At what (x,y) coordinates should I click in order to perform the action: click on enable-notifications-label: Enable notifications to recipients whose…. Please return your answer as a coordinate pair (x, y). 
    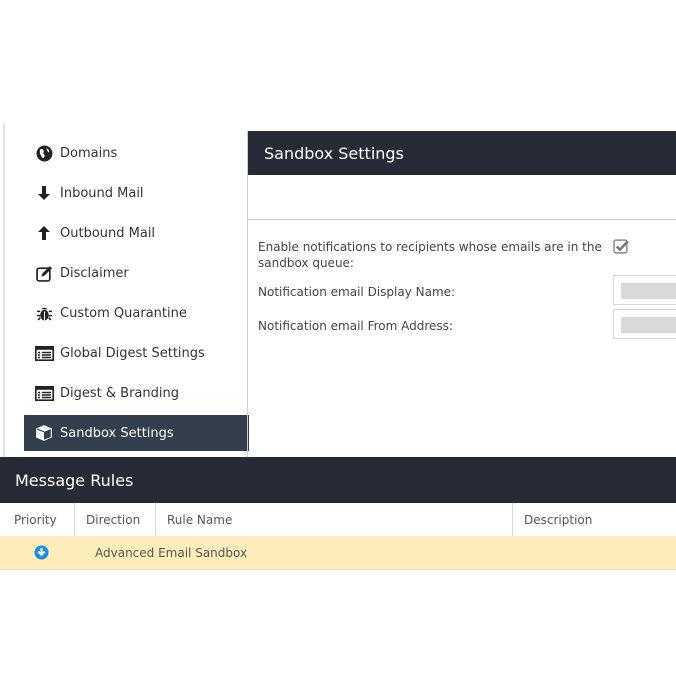
    Looking at the image, I should click on (430, 255).